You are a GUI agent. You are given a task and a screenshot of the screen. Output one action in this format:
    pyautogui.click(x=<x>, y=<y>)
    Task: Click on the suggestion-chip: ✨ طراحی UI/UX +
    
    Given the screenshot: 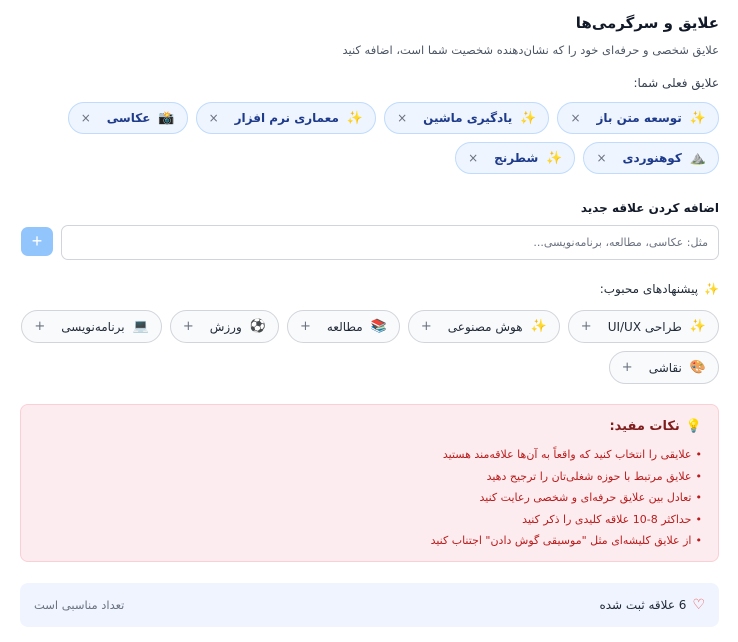 What is the action you would take?
    pyautogui.click(x=643, y=326)
    